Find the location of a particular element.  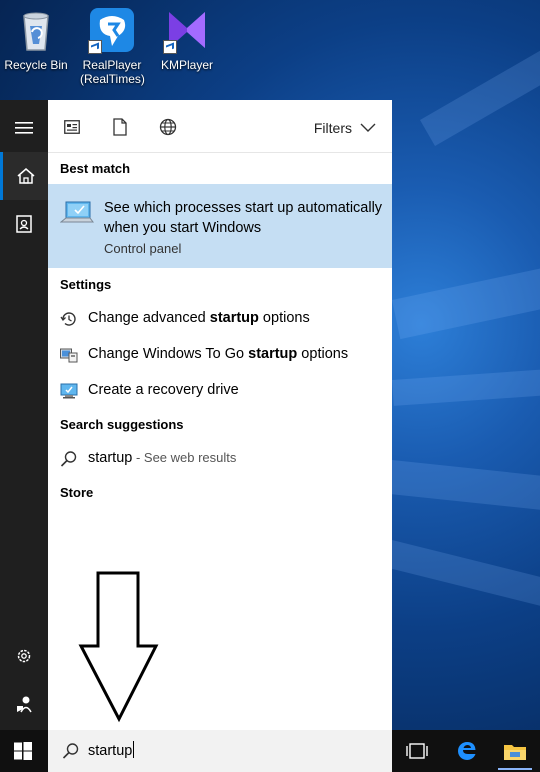

web-filter-icon is located at coordinates (168, 127).